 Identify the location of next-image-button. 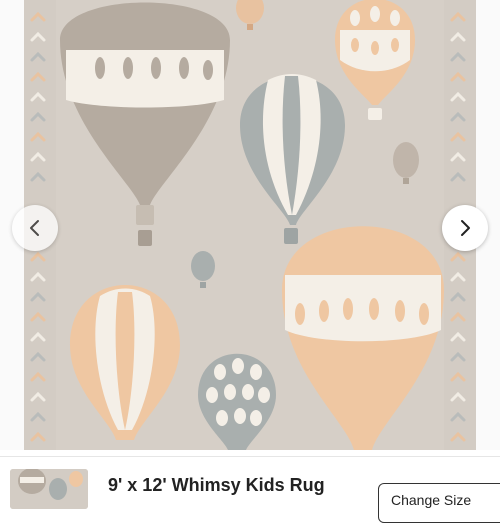
(465, 228).